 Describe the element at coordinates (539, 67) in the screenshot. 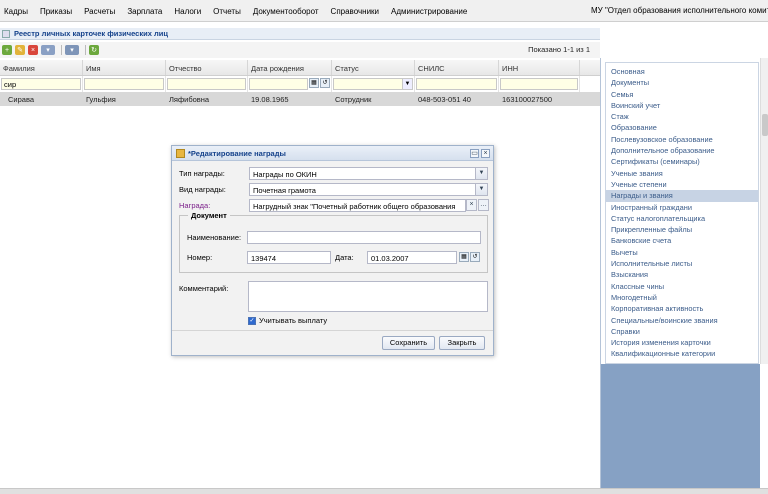

I see `column-inn: ИНН` at that location.